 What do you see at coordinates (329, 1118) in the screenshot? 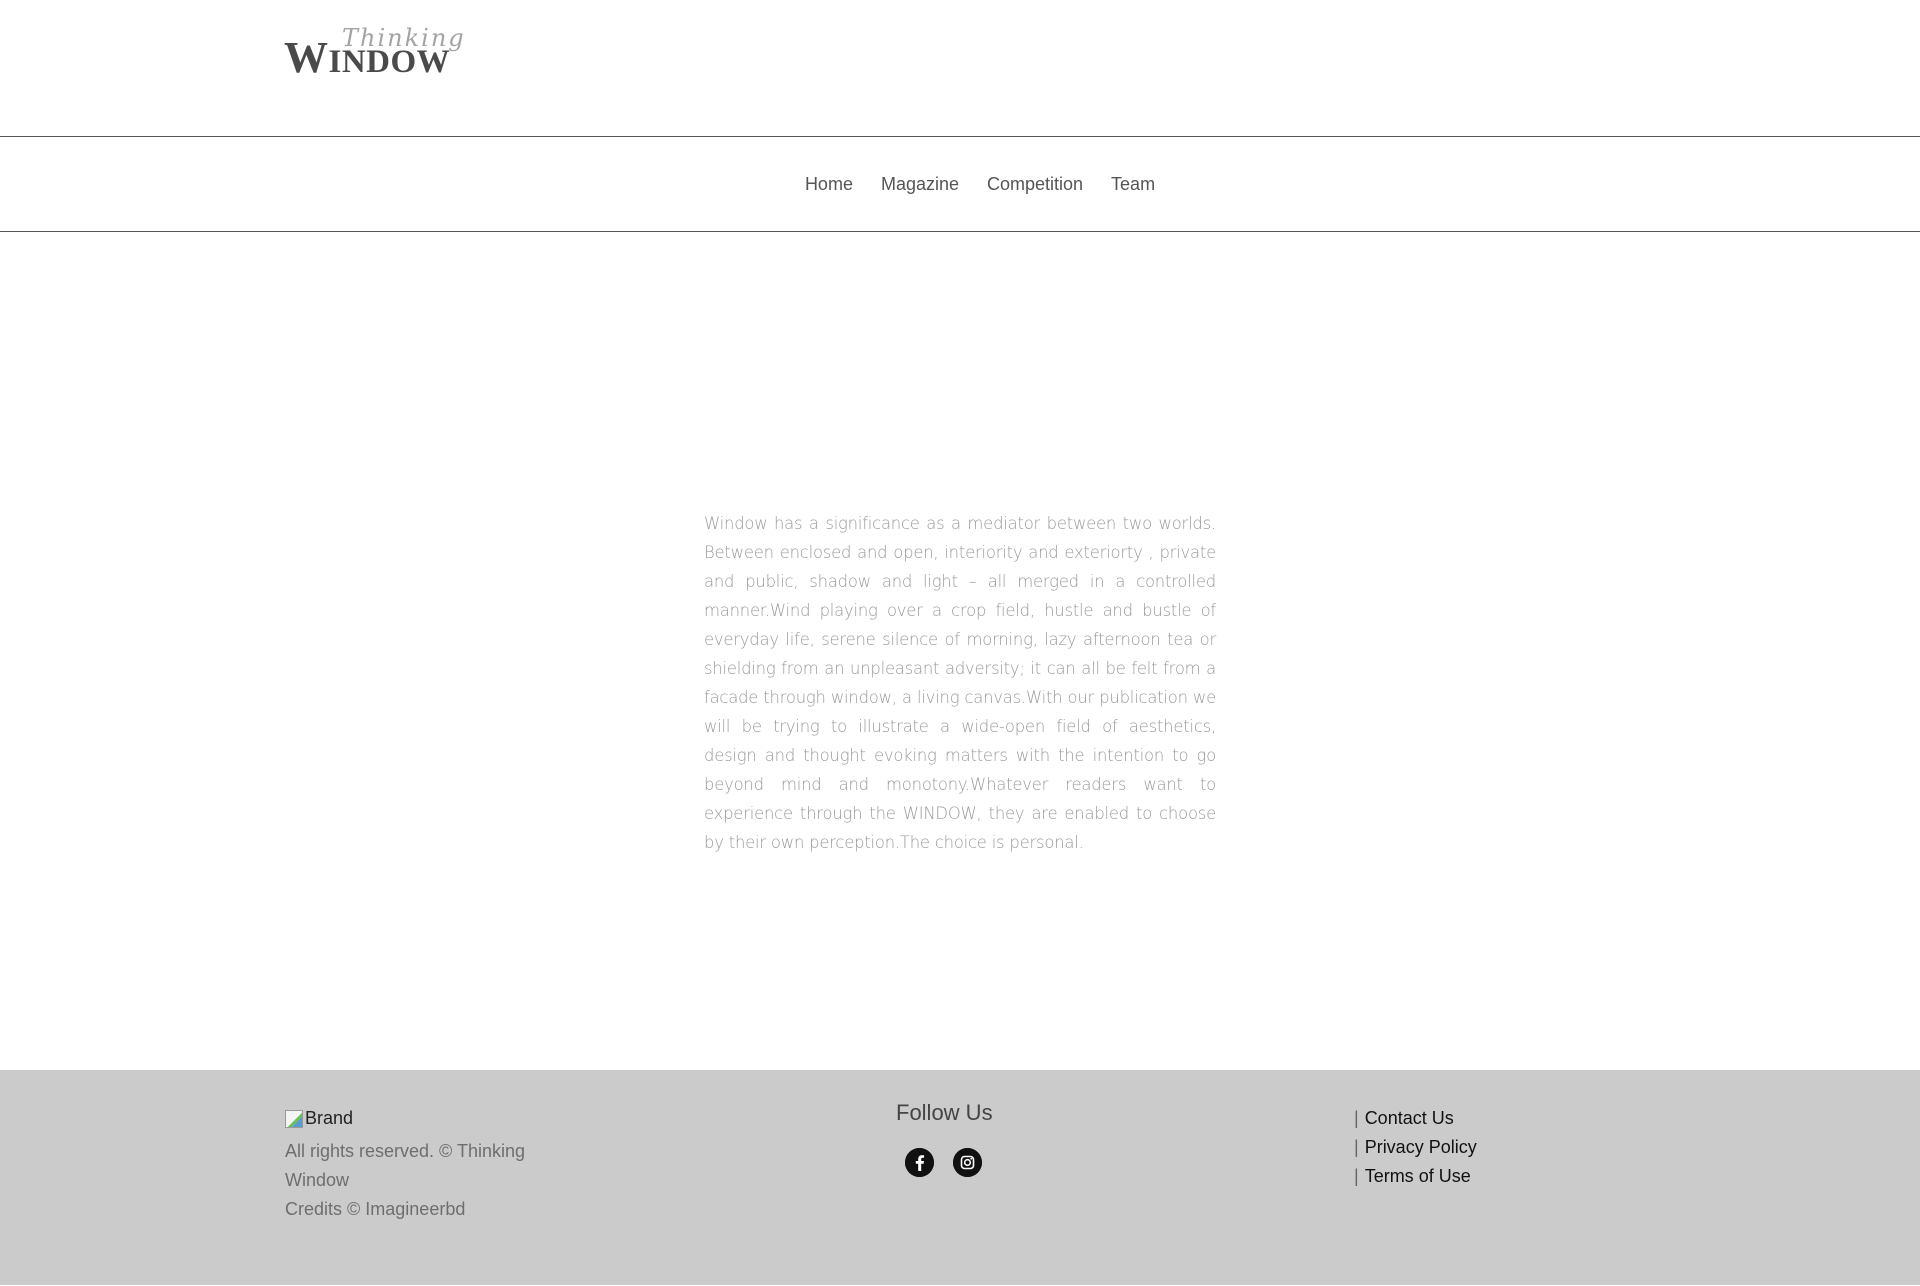
I see `brand-alt-text: Brand` at bounding box center [329, 1118].